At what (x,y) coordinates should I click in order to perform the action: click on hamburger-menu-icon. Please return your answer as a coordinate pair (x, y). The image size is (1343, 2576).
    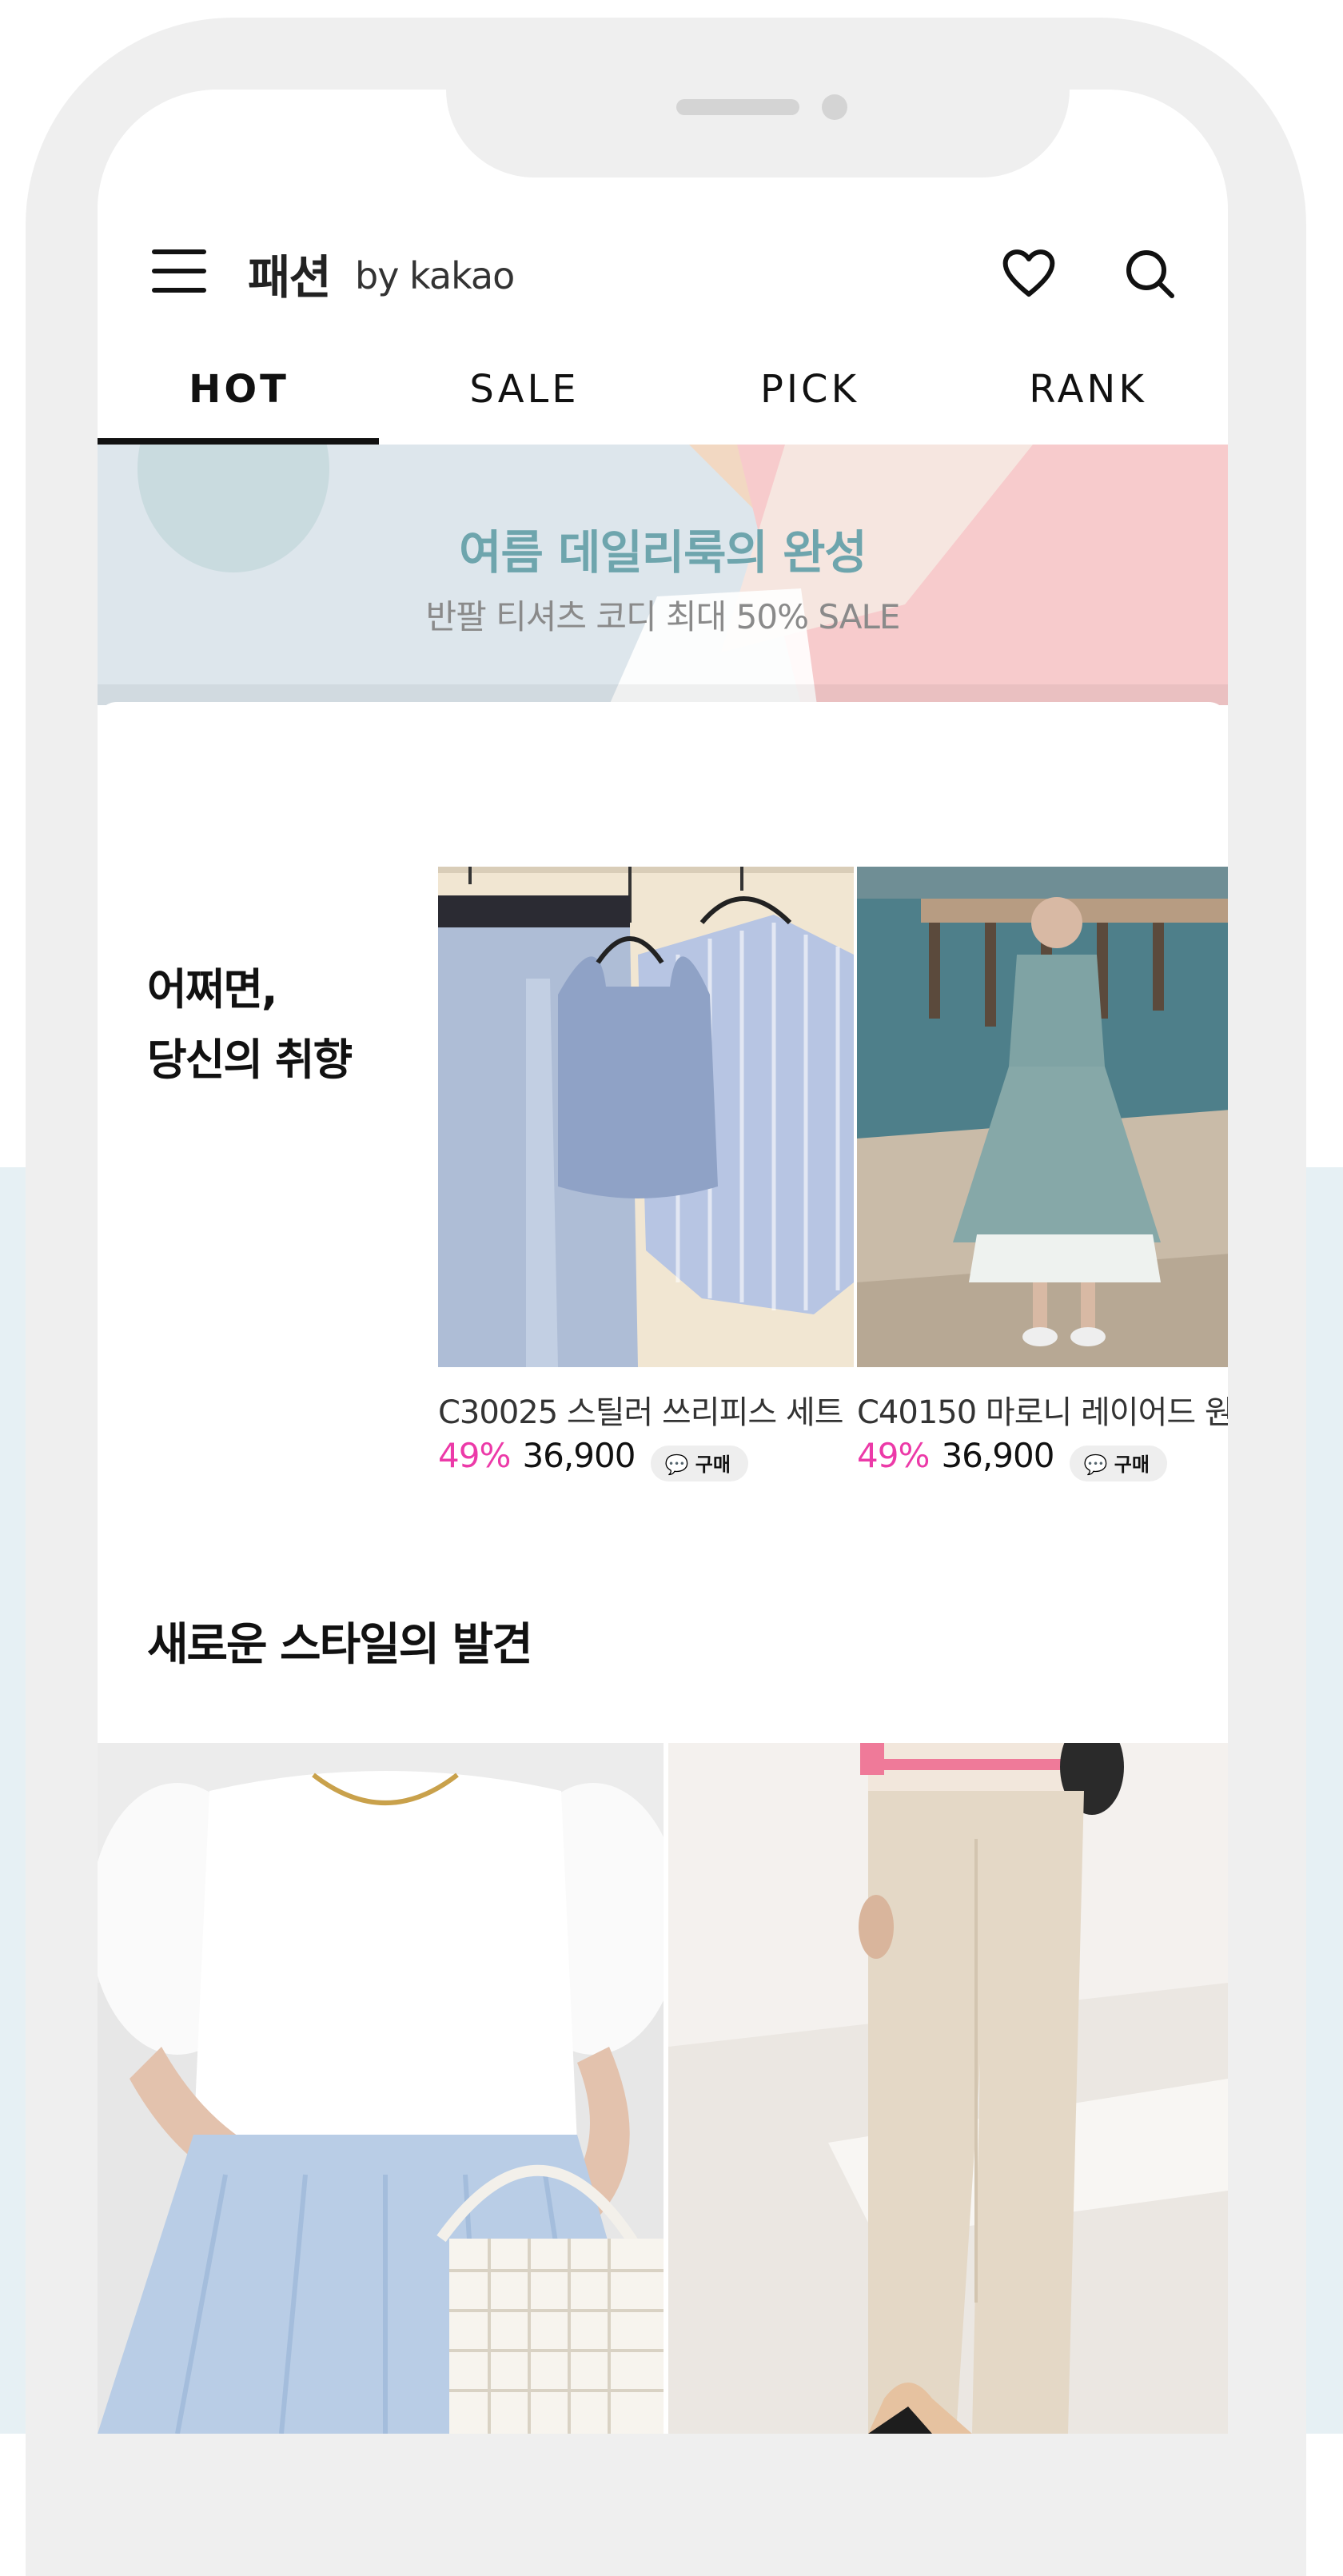
    Looking at the image, I should click on (179, 272).